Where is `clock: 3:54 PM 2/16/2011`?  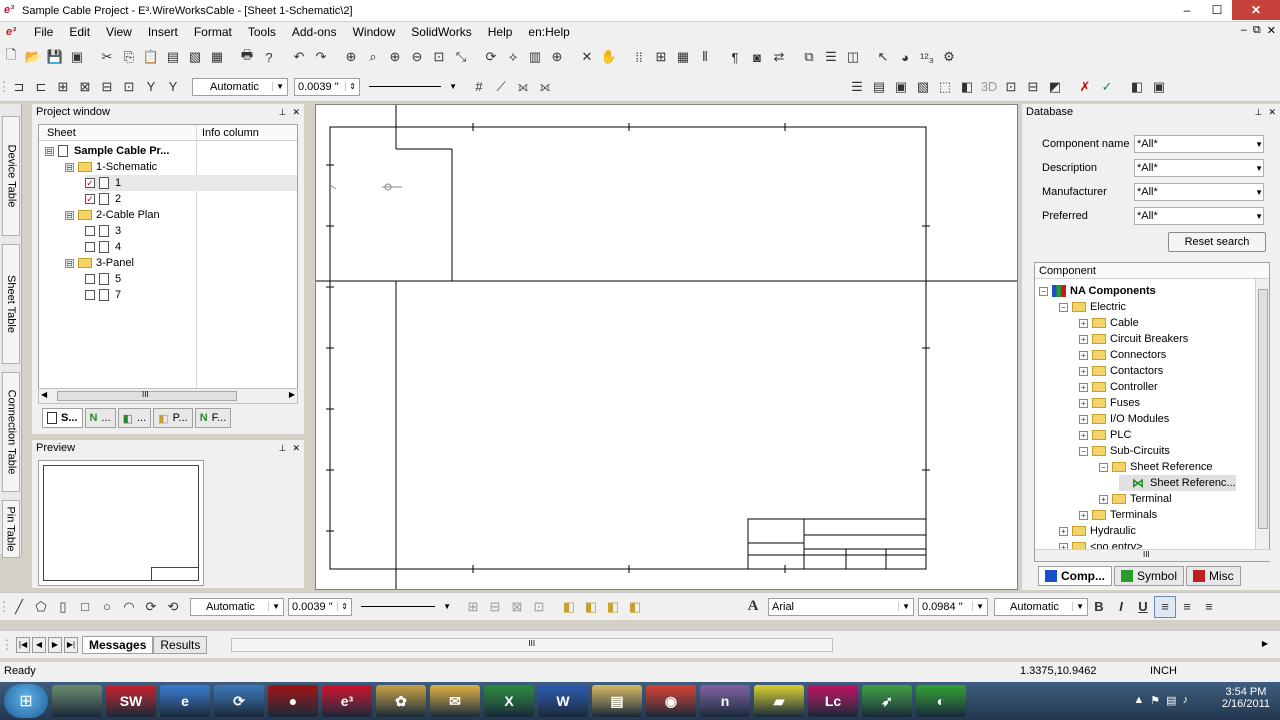 clock: 3:54 PM 2/16/2011 is located at coordinates (1246, 698).